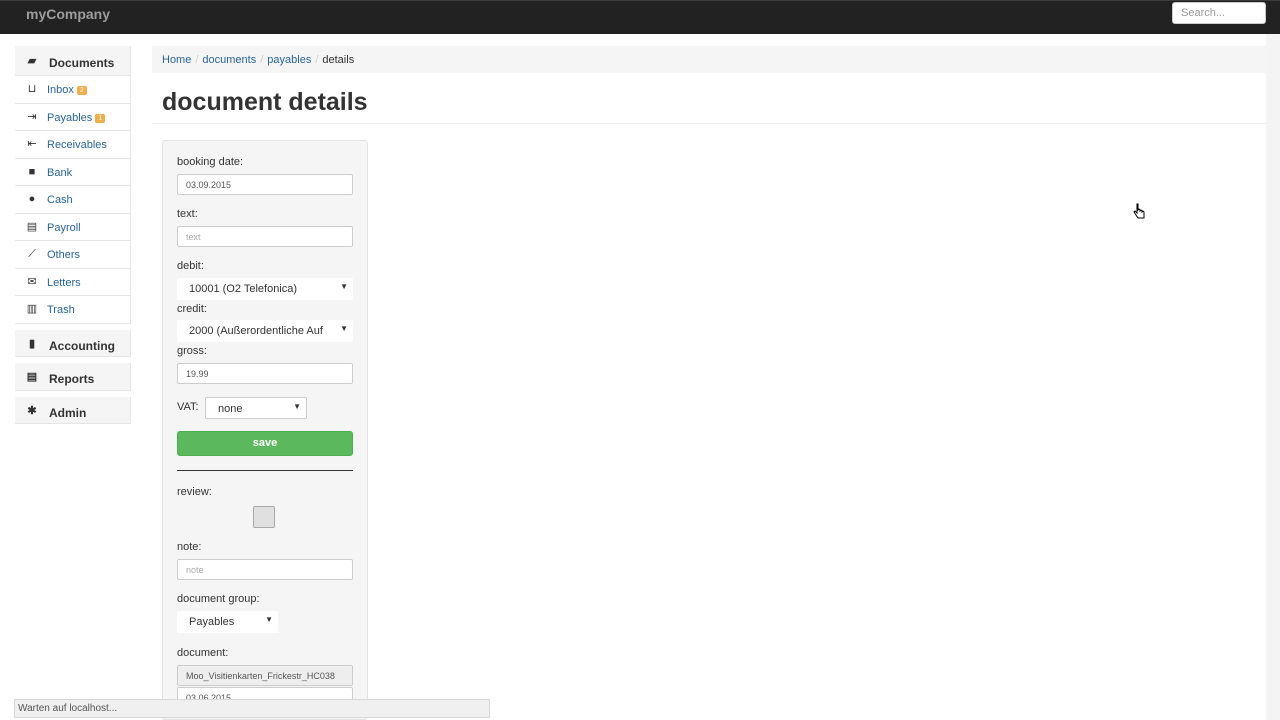 The height and width of the screenshot is (720, 1280). I want to click on text-label: text:, so click(187, 214).